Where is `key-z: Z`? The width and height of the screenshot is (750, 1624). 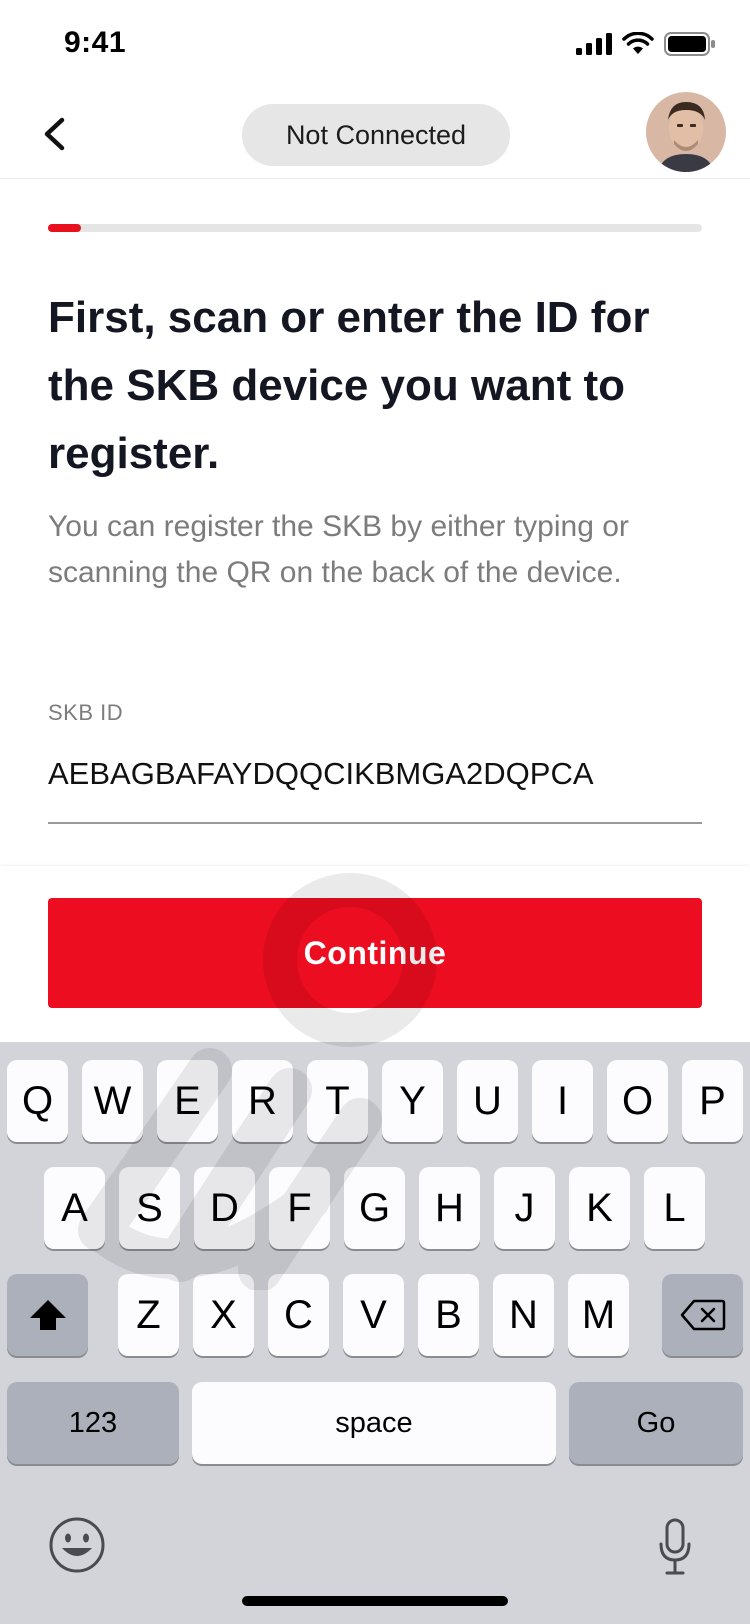
key-z: Z is located at coordinates (148, 1315).